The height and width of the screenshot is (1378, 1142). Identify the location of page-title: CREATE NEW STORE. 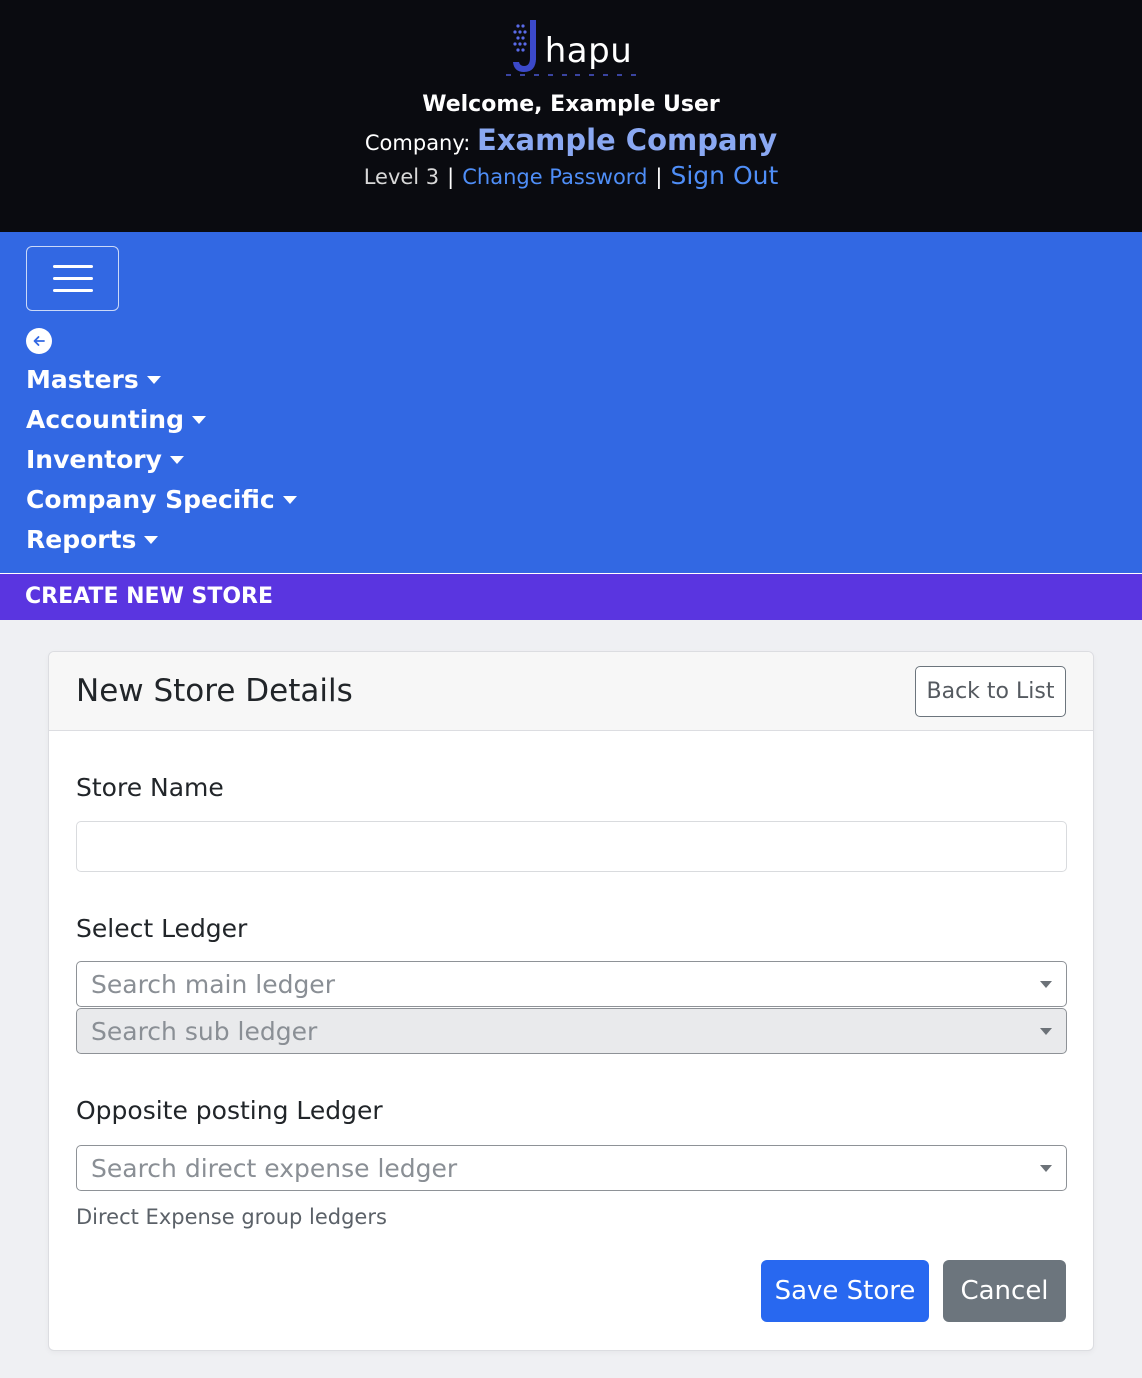
(571, 597).